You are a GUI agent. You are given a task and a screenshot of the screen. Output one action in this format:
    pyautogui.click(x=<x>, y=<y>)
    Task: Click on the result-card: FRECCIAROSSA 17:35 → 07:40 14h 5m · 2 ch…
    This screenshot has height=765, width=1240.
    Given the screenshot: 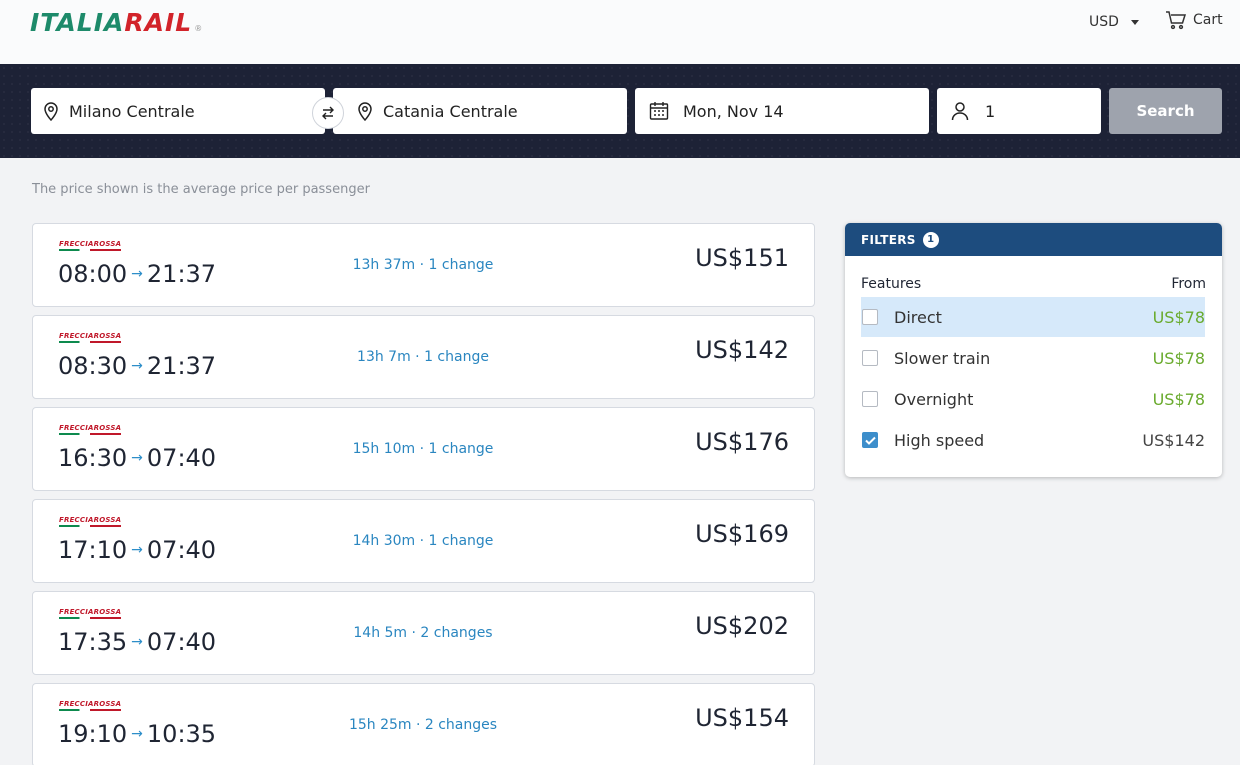 What is the action you would take?
    pyautogui.click(x=423, y=633)
    